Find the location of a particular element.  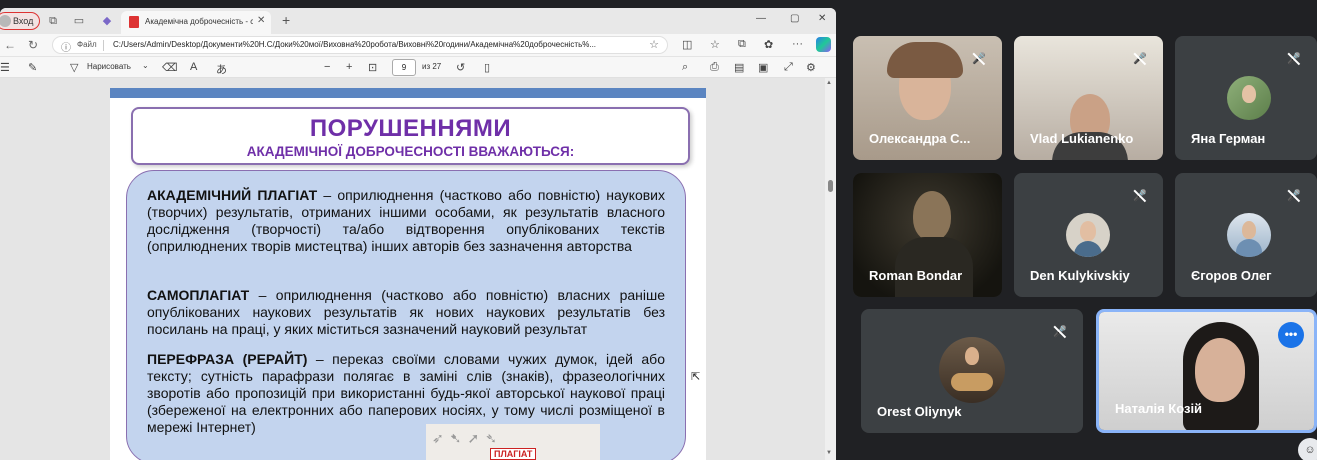

maximize-icon: ▢ is located at coordinates (794, 18).